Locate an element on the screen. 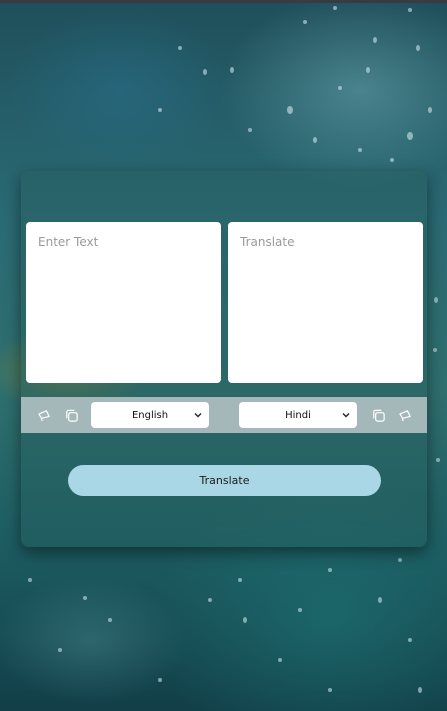 The height and width of the screenshot is (711, 447). source-language-label: English is located at coordinates (150, 415).